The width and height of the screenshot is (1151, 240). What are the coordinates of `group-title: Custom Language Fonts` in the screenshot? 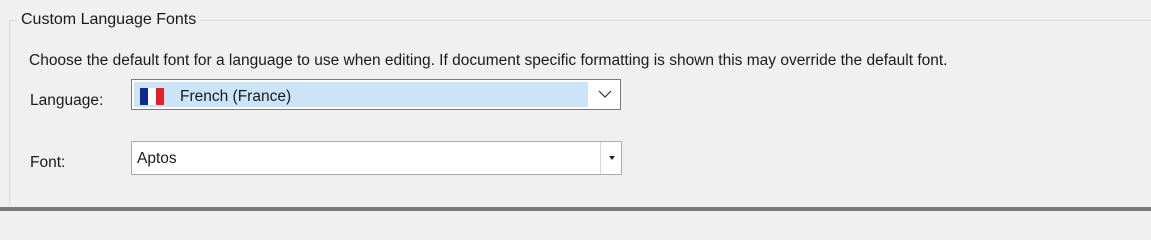 It's located at (109, 20).